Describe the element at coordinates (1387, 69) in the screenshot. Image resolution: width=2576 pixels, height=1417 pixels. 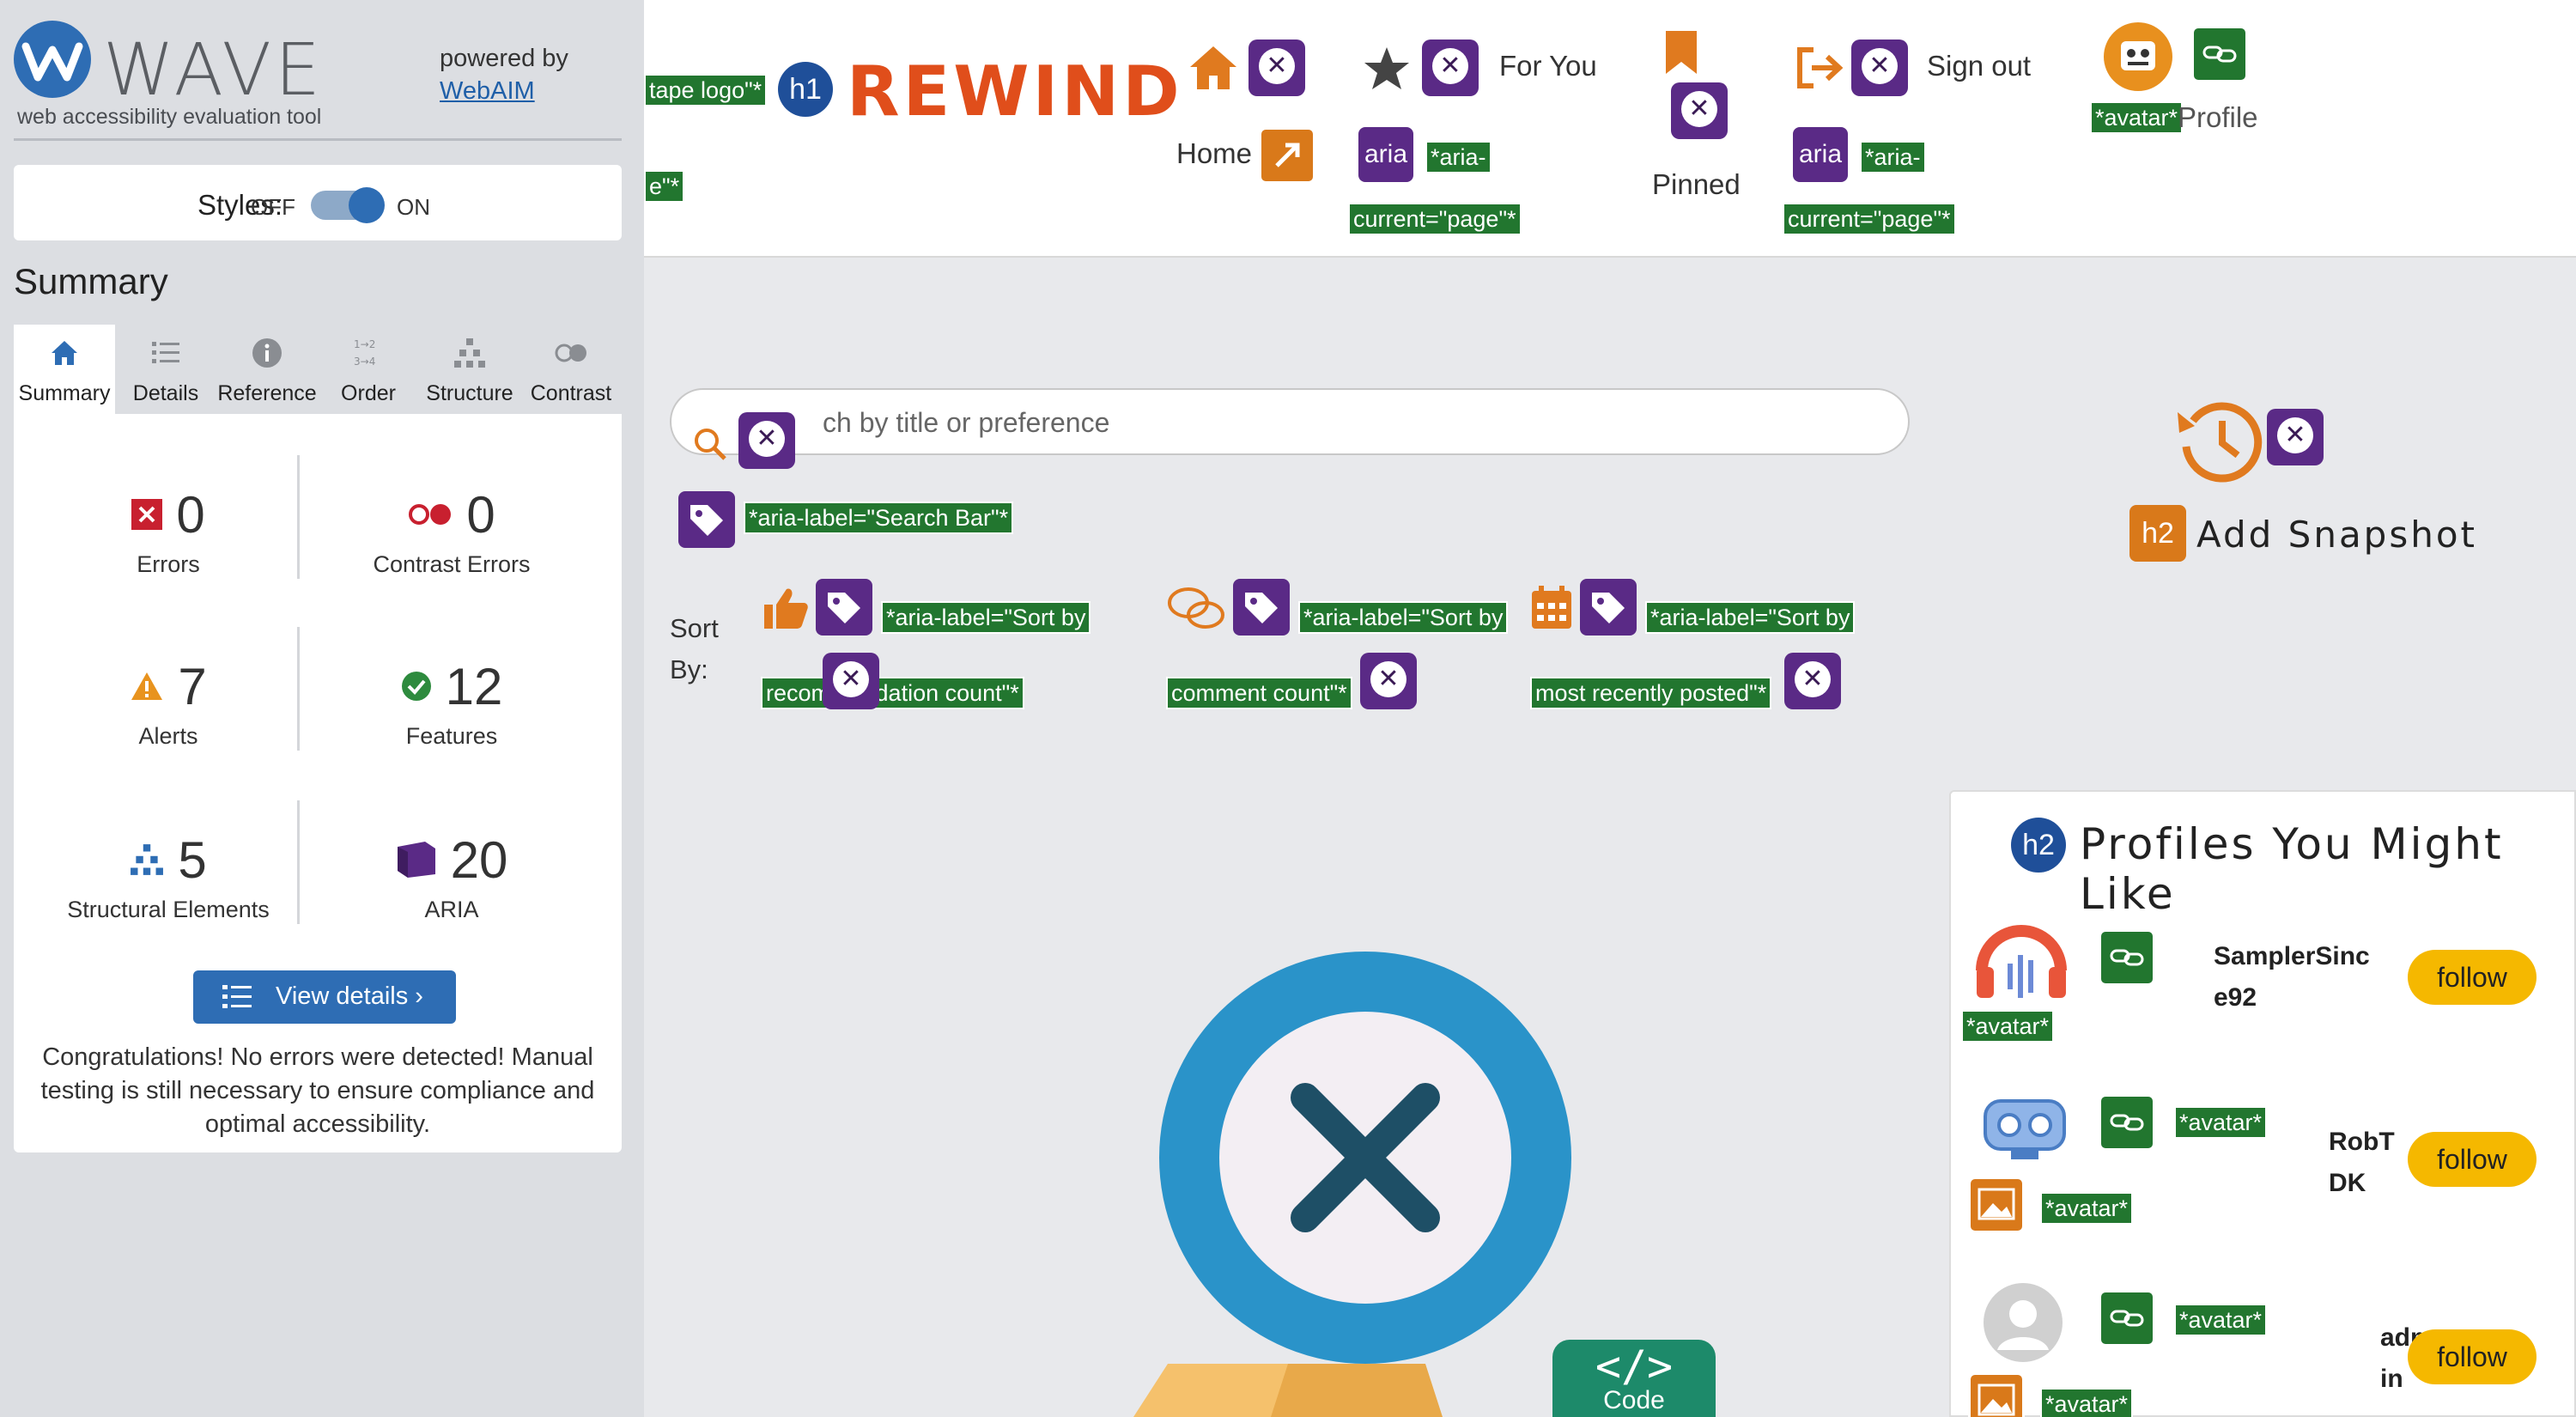
I see `star-icon` at that location.